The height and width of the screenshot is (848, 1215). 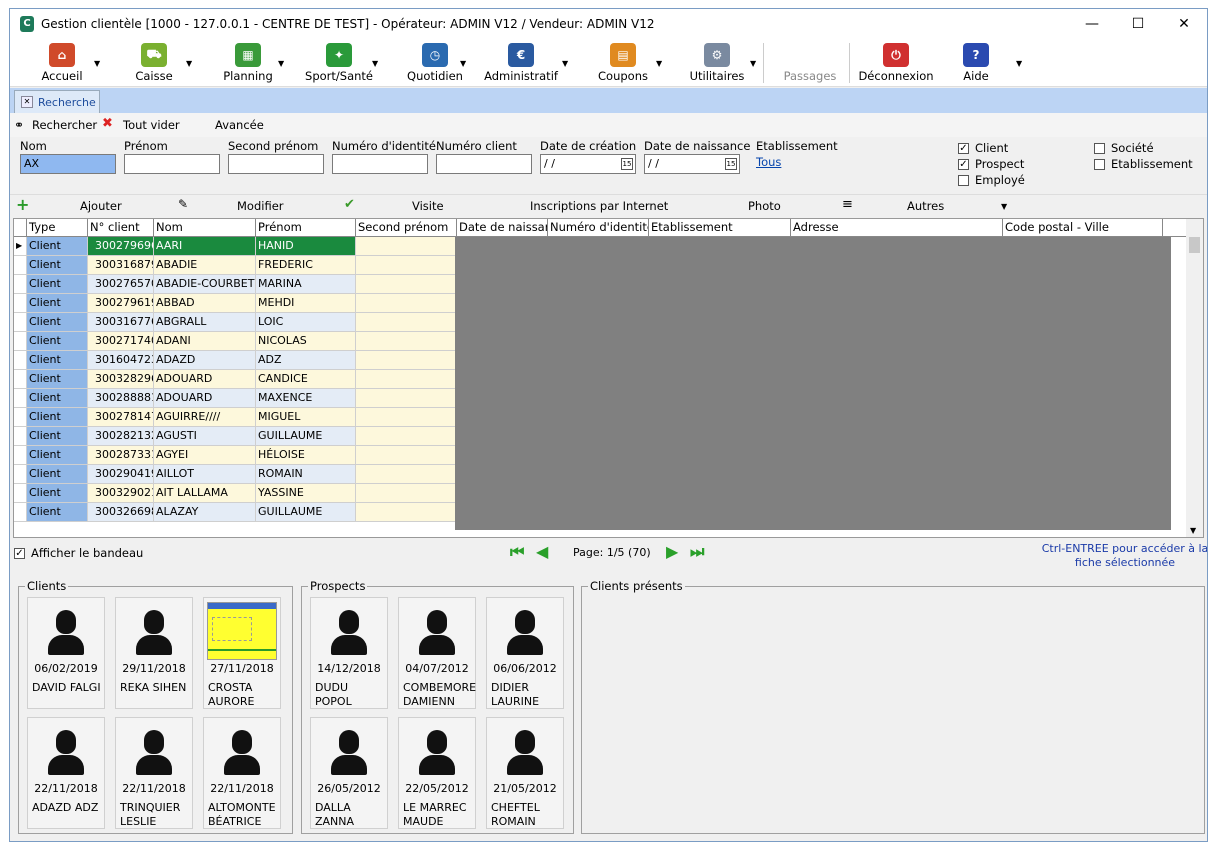 What do you see at coordinates (768, 162) in the screenshot?
I see `etablissement-link: Tous` at bounding box center [768, 162].